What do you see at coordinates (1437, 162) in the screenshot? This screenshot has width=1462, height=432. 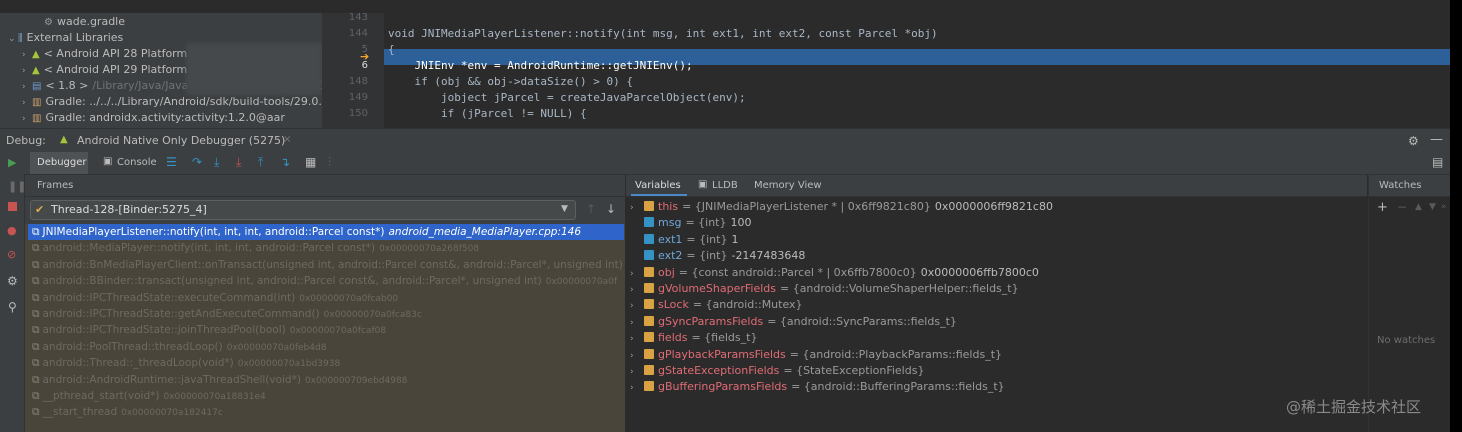 I see `layout-options-icon: ▤` at bounding box center [1437, 162].